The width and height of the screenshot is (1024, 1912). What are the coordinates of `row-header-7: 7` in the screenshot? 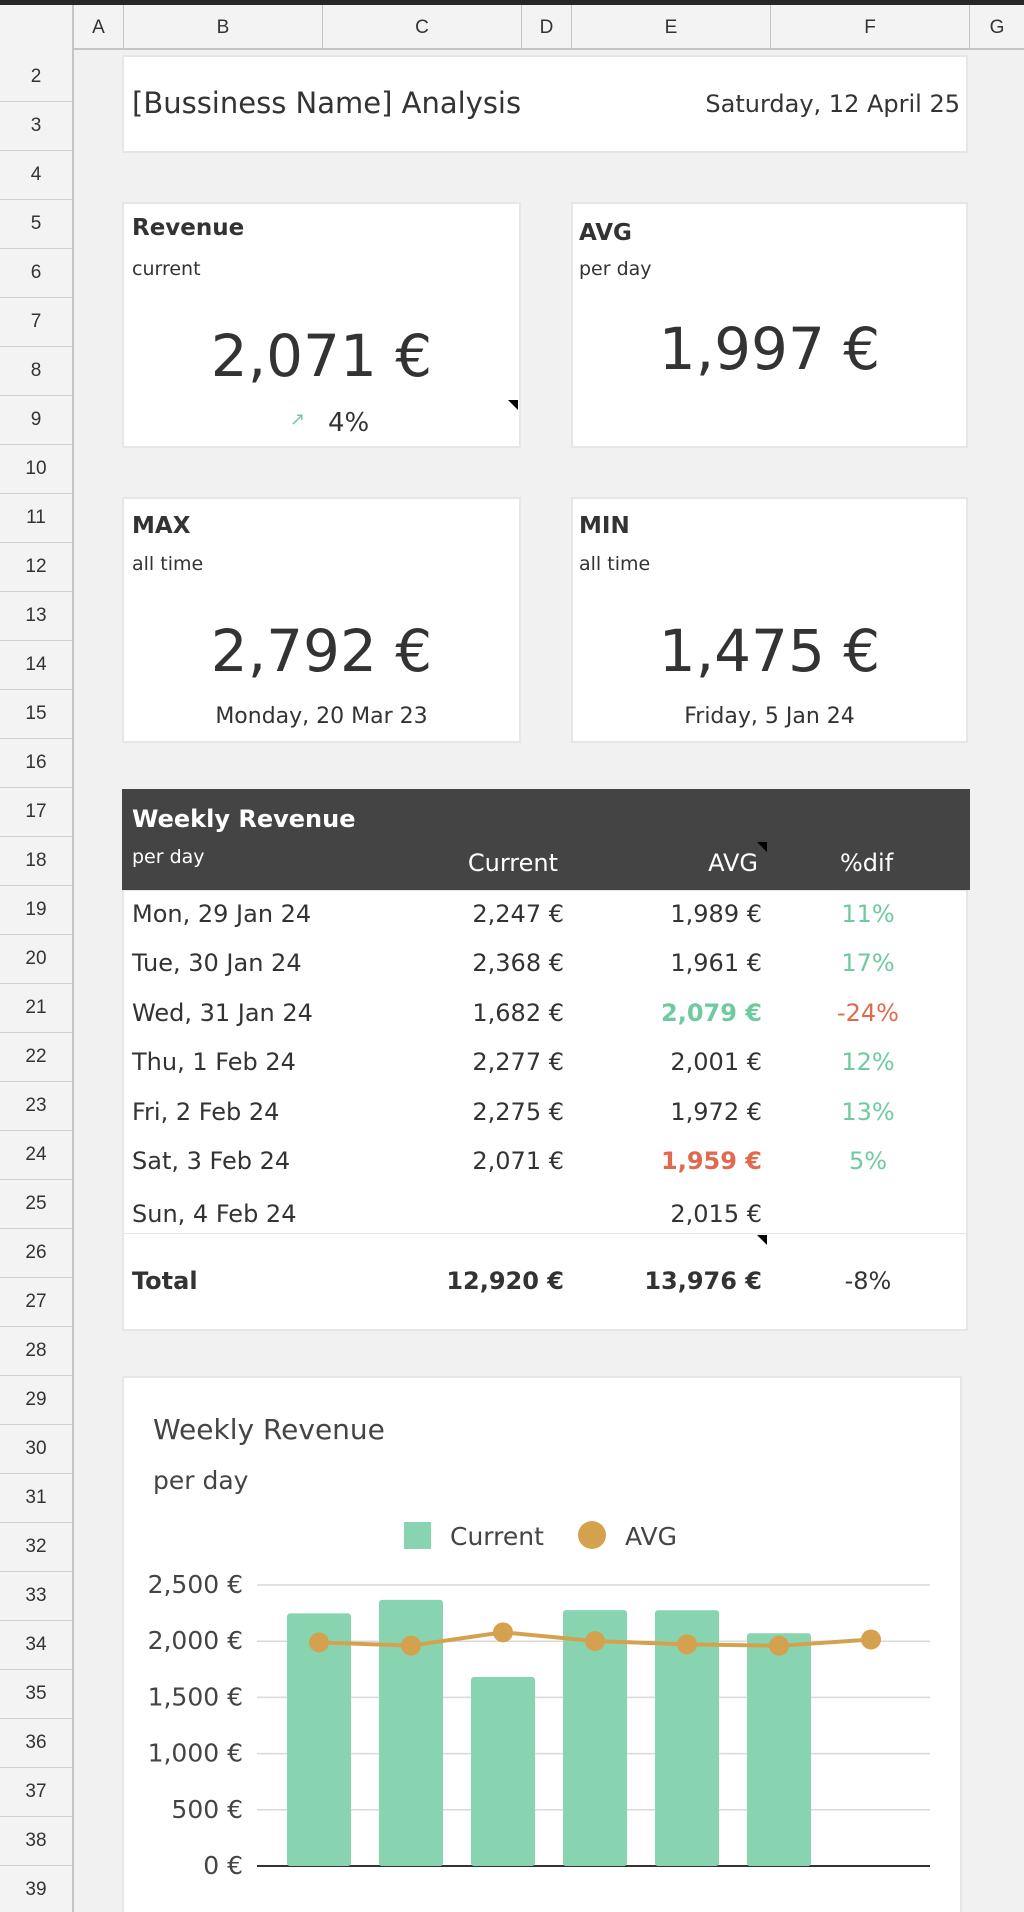 It's located at (36, 322).